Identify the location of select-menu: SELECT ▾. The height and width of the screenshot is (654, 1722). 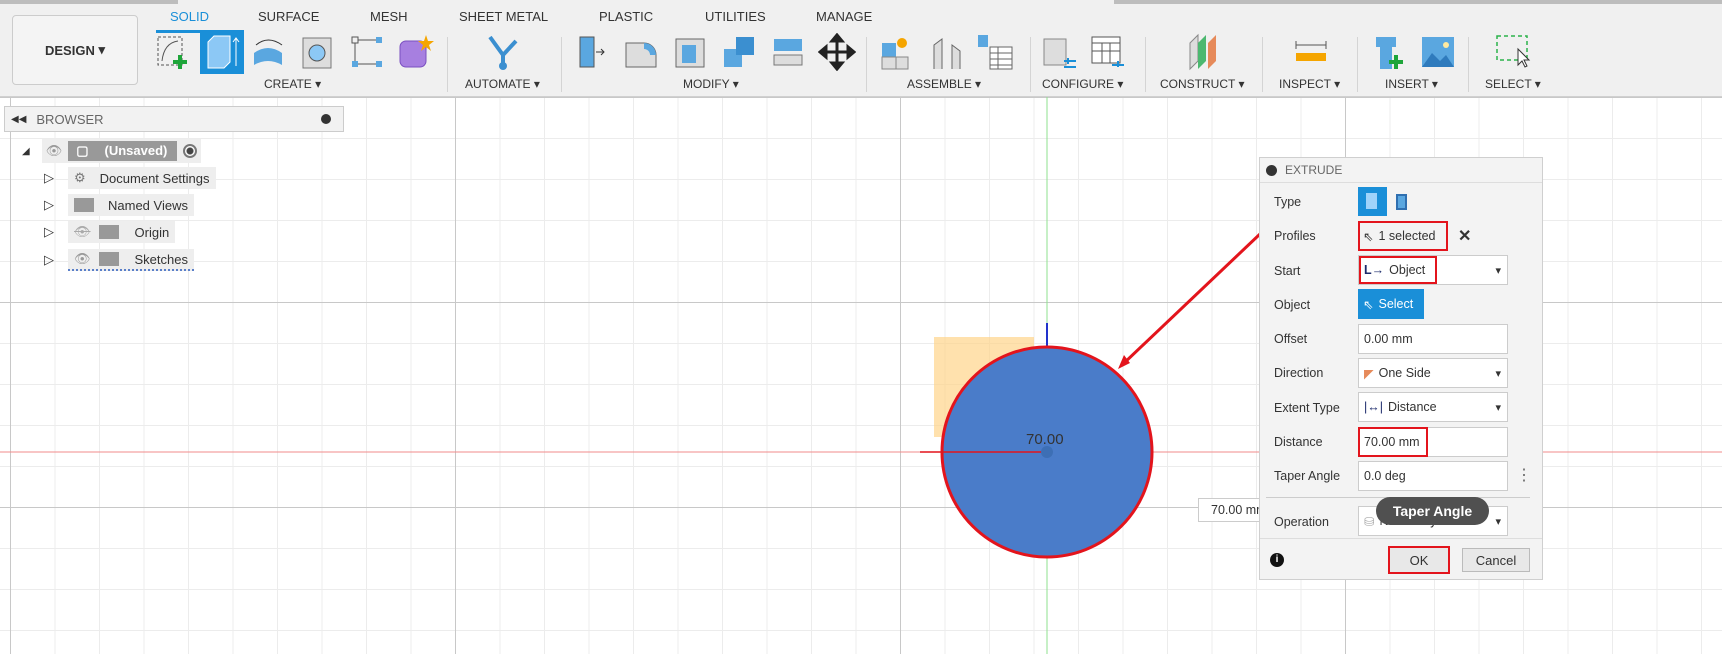
(1513, 84).